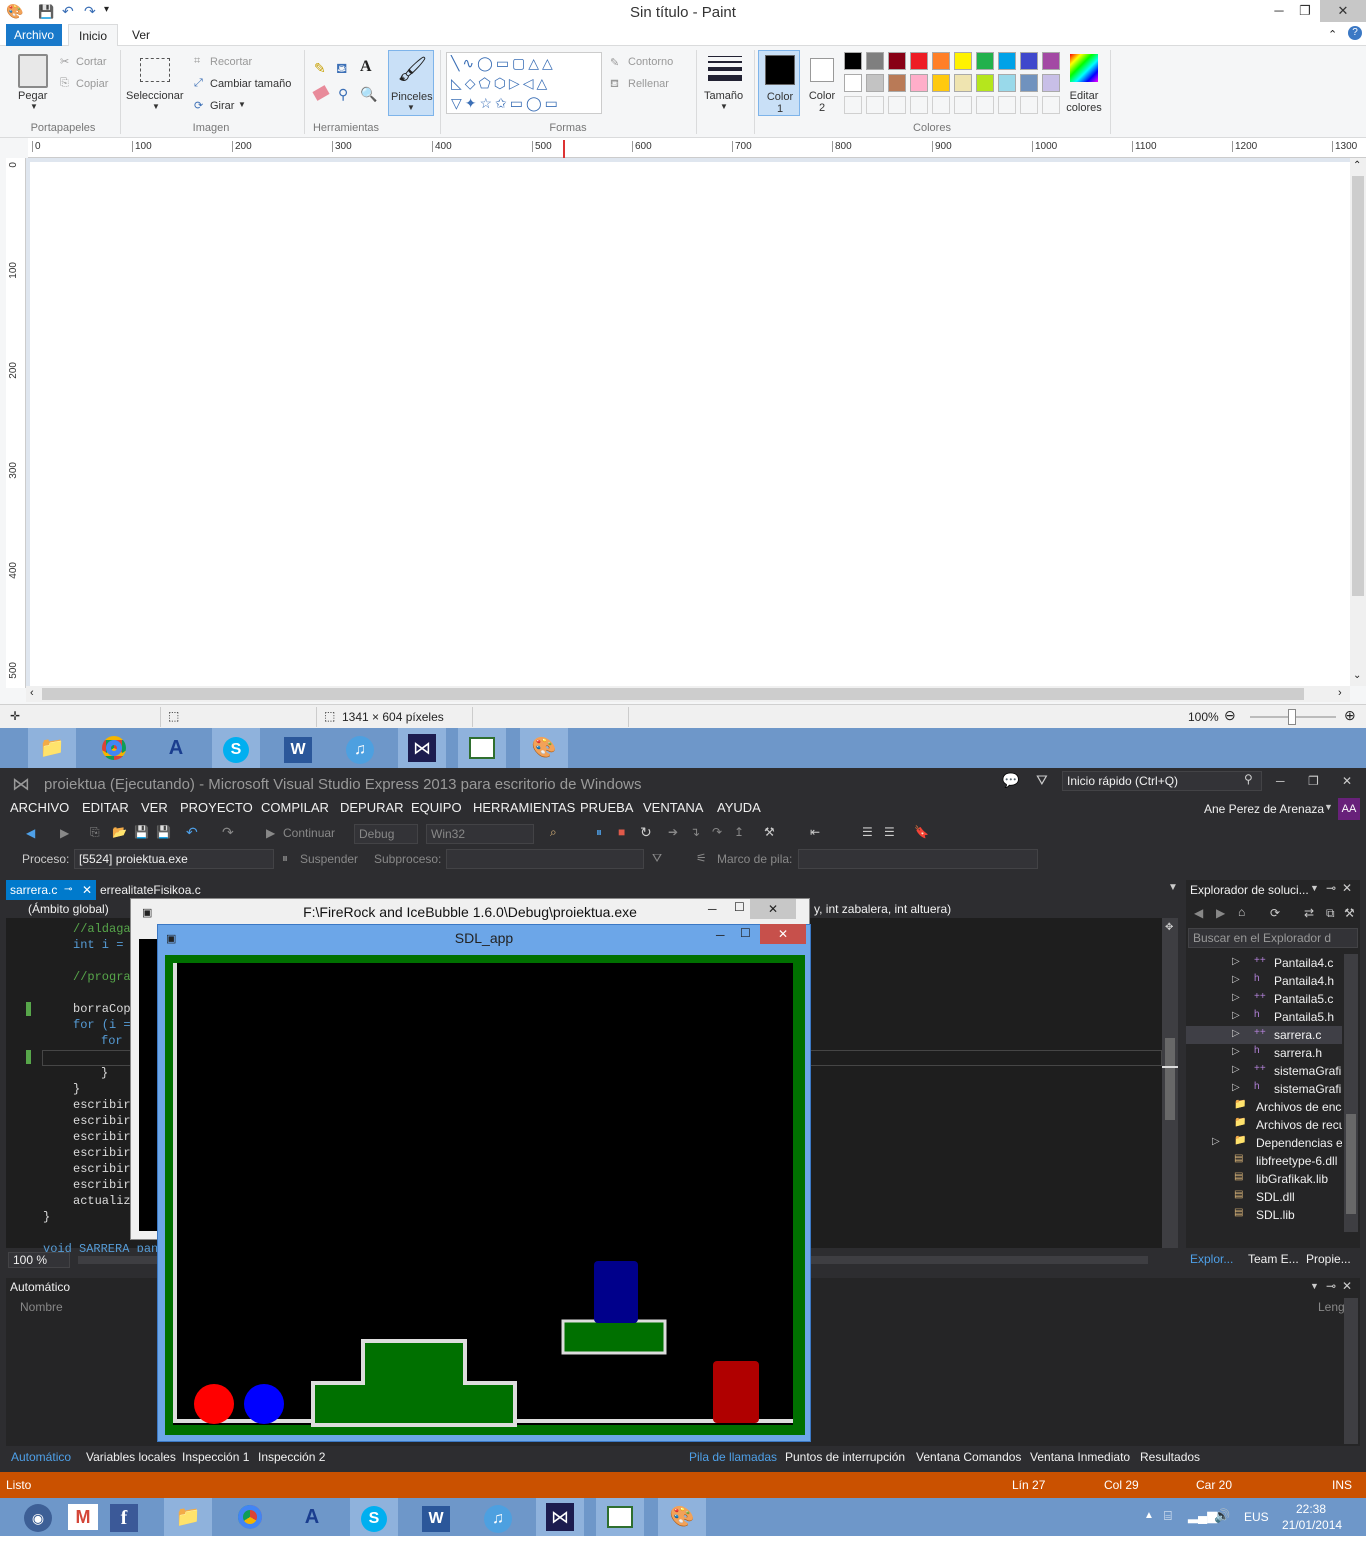 This screenshot has width=1366, height=1542. Describe the element at coordinates (216, 807) in the screenshot. I see `menu-proyecto: PROYECTO` at that location.